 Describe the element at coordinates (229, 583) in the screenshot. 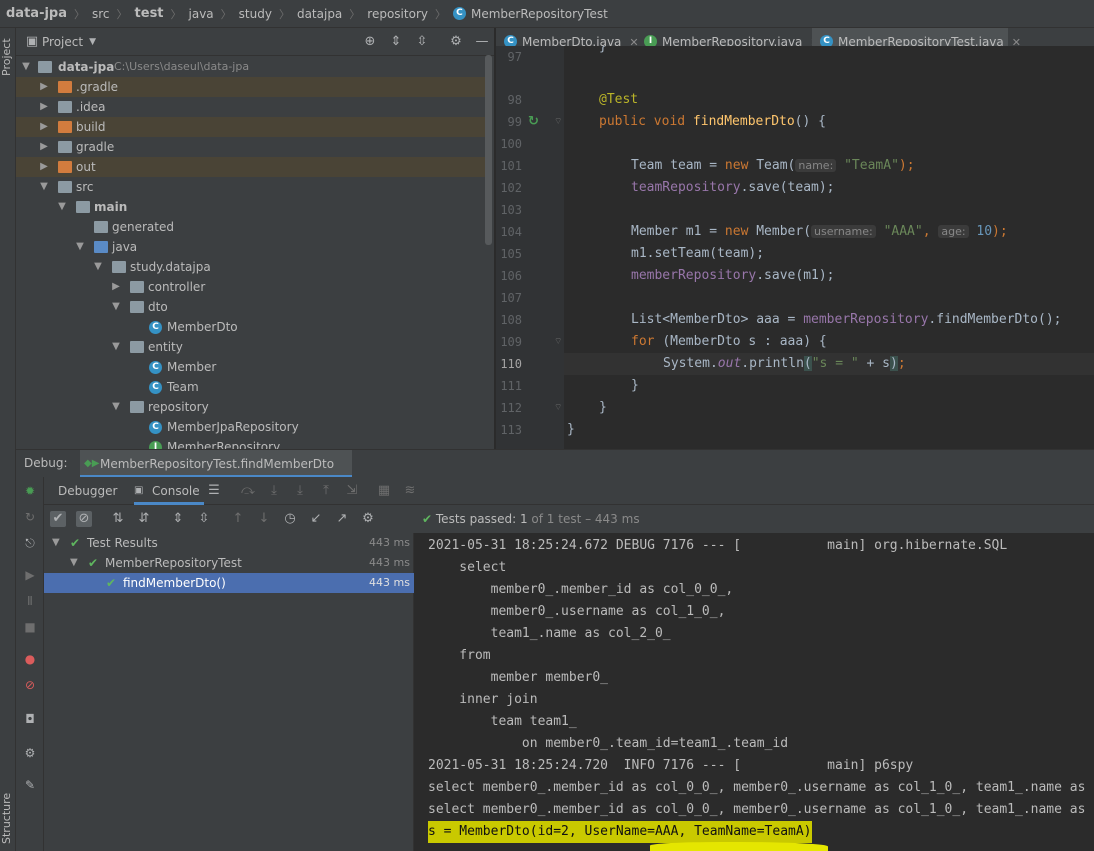

I see `test-method-node: ✔ findMemberDto() 443 ms` at that location.